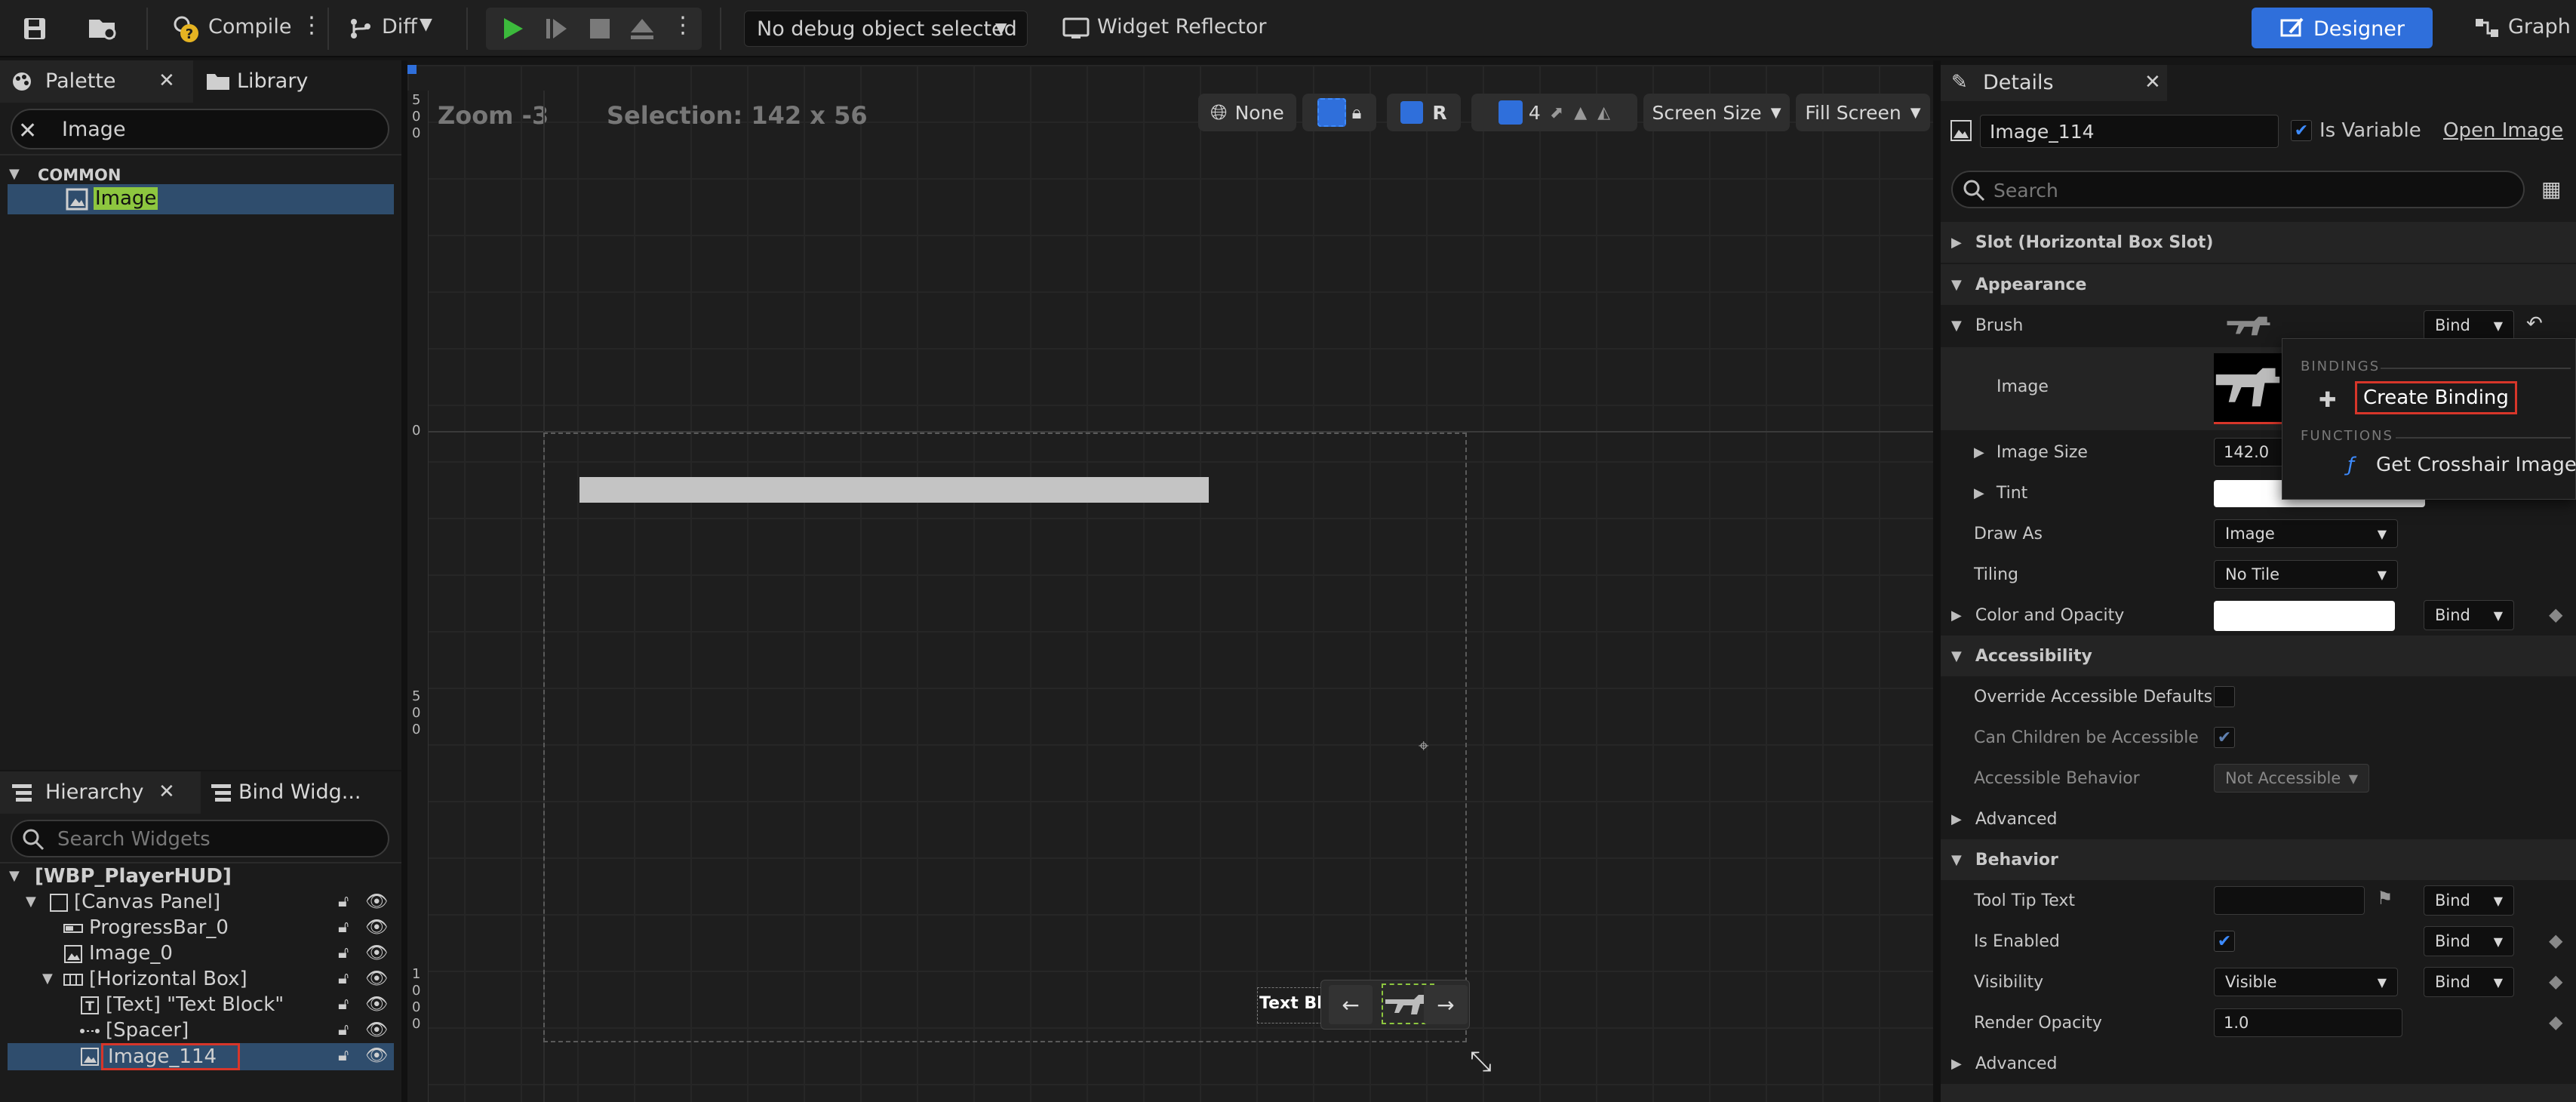  I want to click on section-accessibility: ▼ Accessibility, so click(2258, 656).